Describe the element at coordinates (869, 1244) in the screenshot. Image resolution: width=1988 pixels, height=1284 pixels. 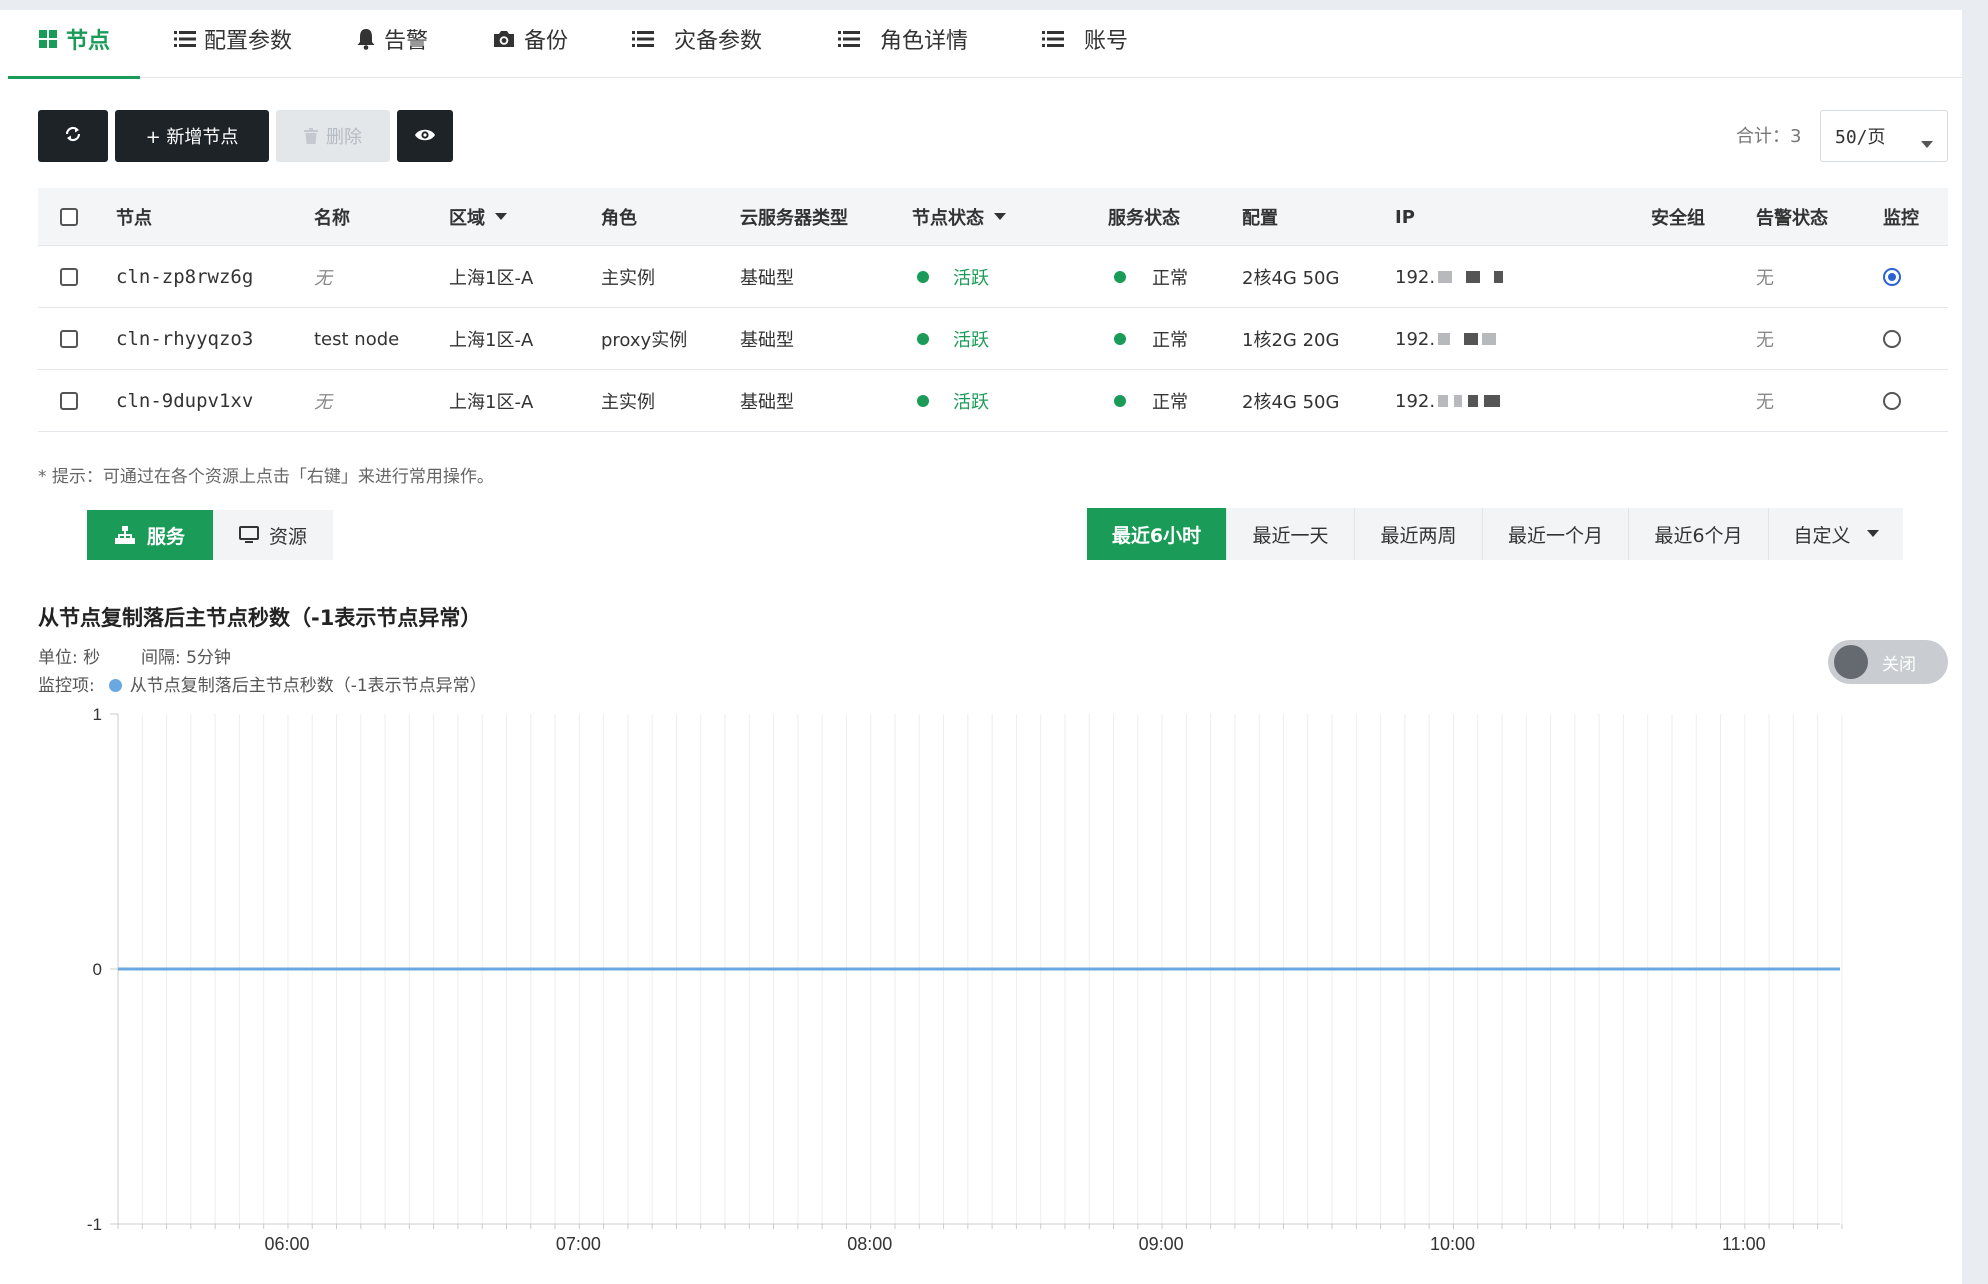
I see `x-tick-label: 08:00` at that location.